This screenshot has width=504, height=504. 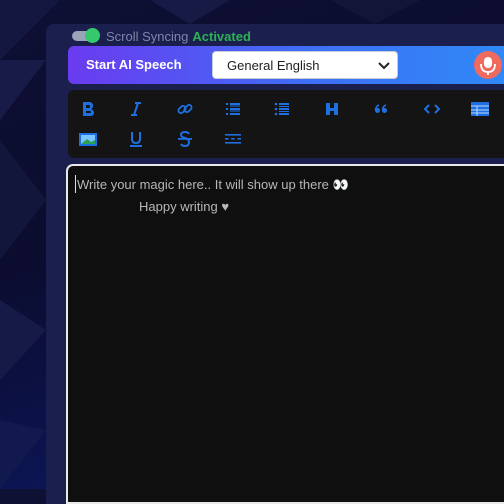 I want to click on scroll-sync-label: Scroll Syncing, so click(x=147, y=36).